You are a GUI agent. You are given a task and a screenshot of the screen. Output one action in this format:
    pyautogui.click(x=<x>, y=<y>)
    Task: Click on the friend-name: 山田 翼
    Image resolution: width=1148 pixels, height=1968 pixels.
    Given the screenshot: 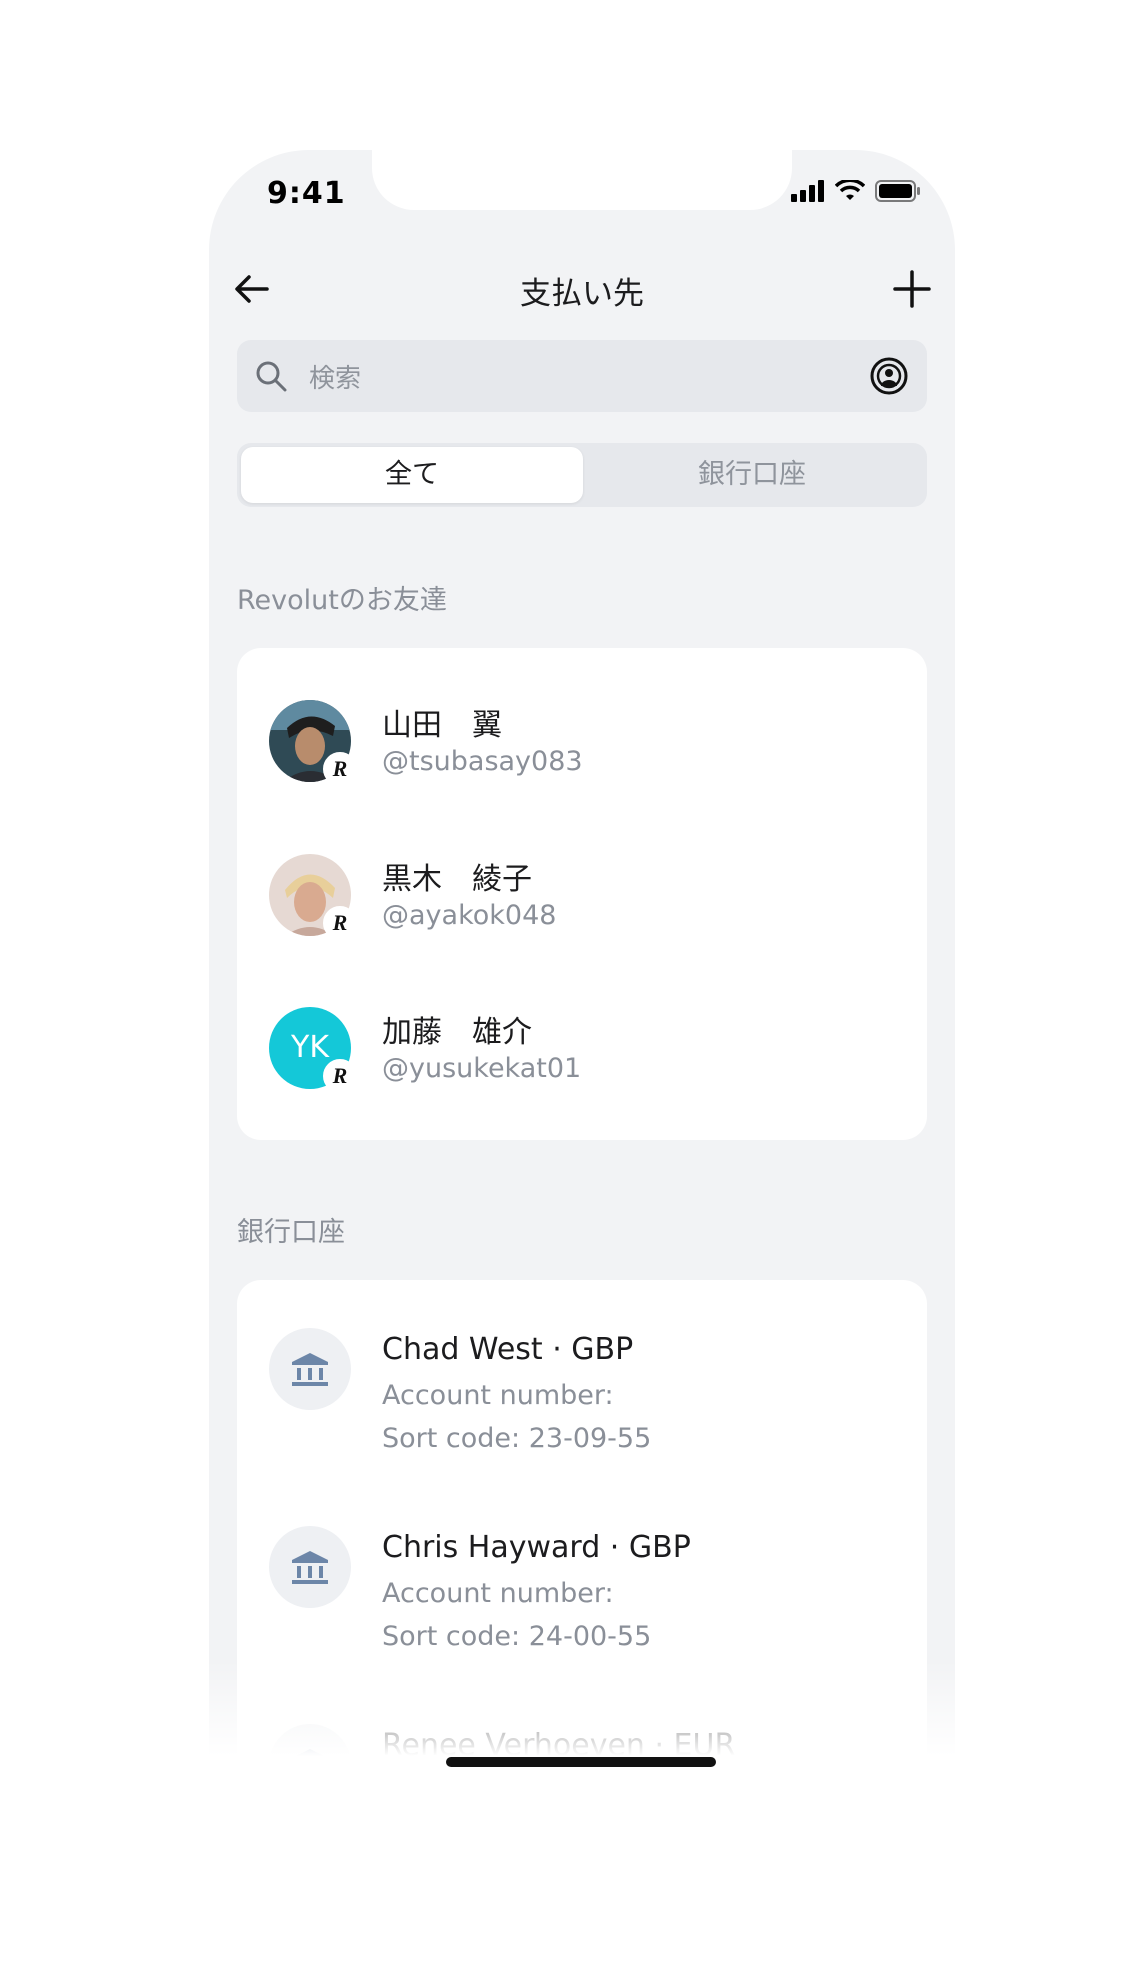 What is the action you would take?
    pyautogui.click(x=442, y=725)
    